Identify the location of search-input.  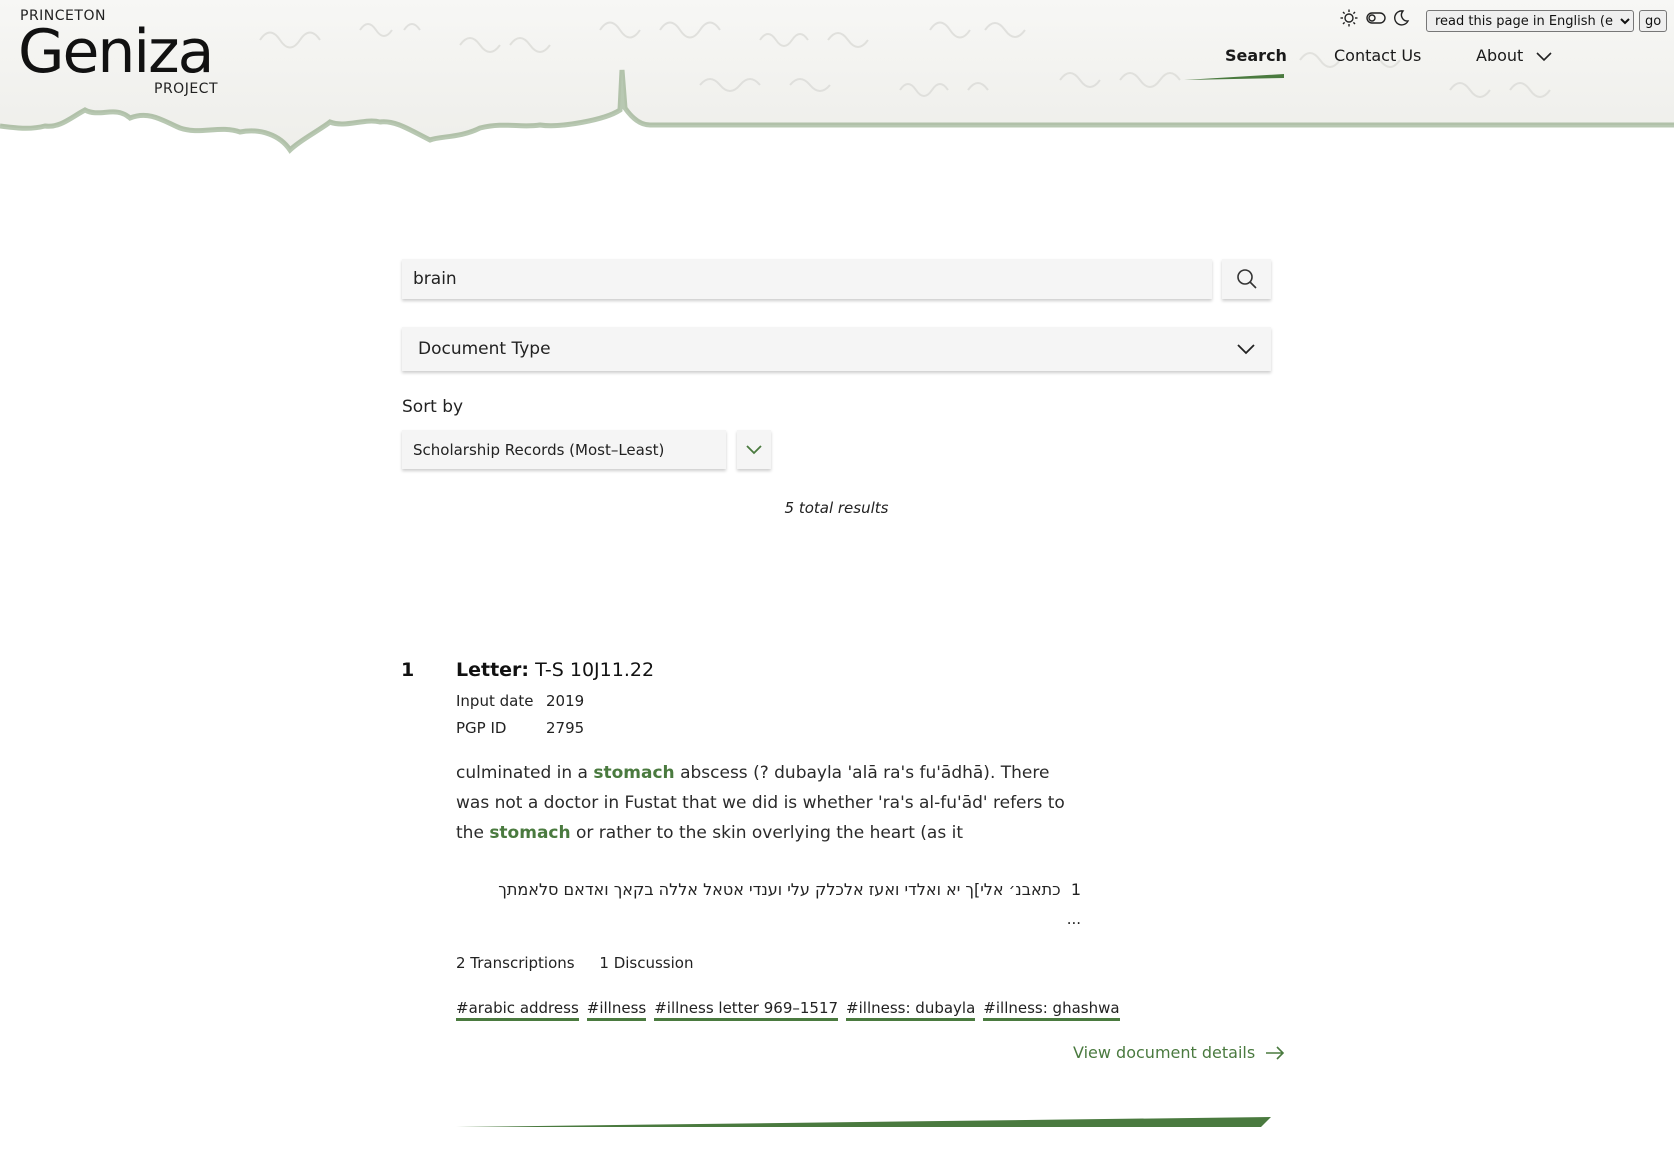
(807, 279).